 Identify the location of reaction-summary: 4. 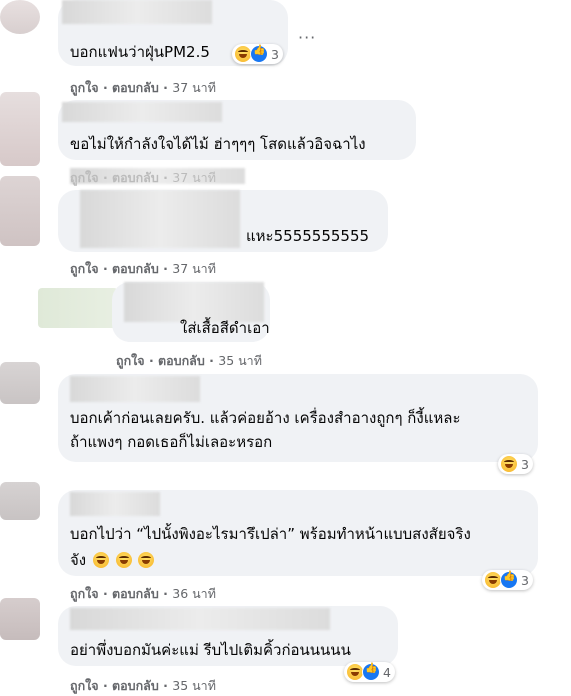
(369, 672).